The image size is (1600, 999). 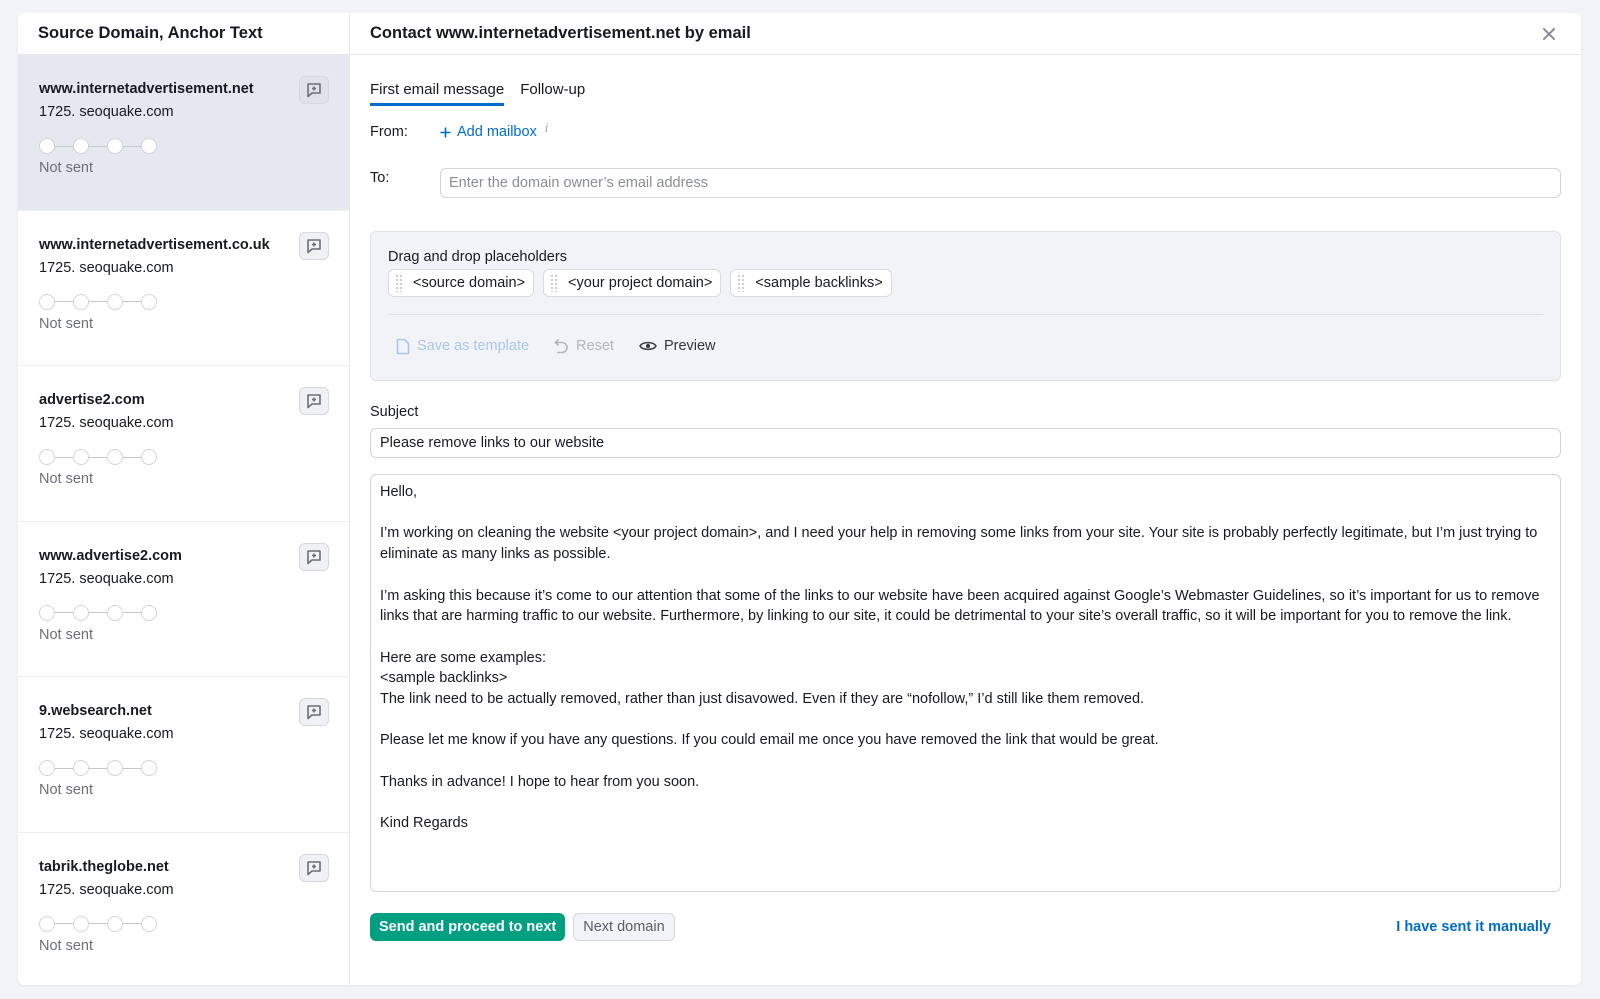 What do you see at coordinates (146, 89) in the screenshot?
I see `source-domain: www.internetadvertisement.net` at bounding box center [146, 89].